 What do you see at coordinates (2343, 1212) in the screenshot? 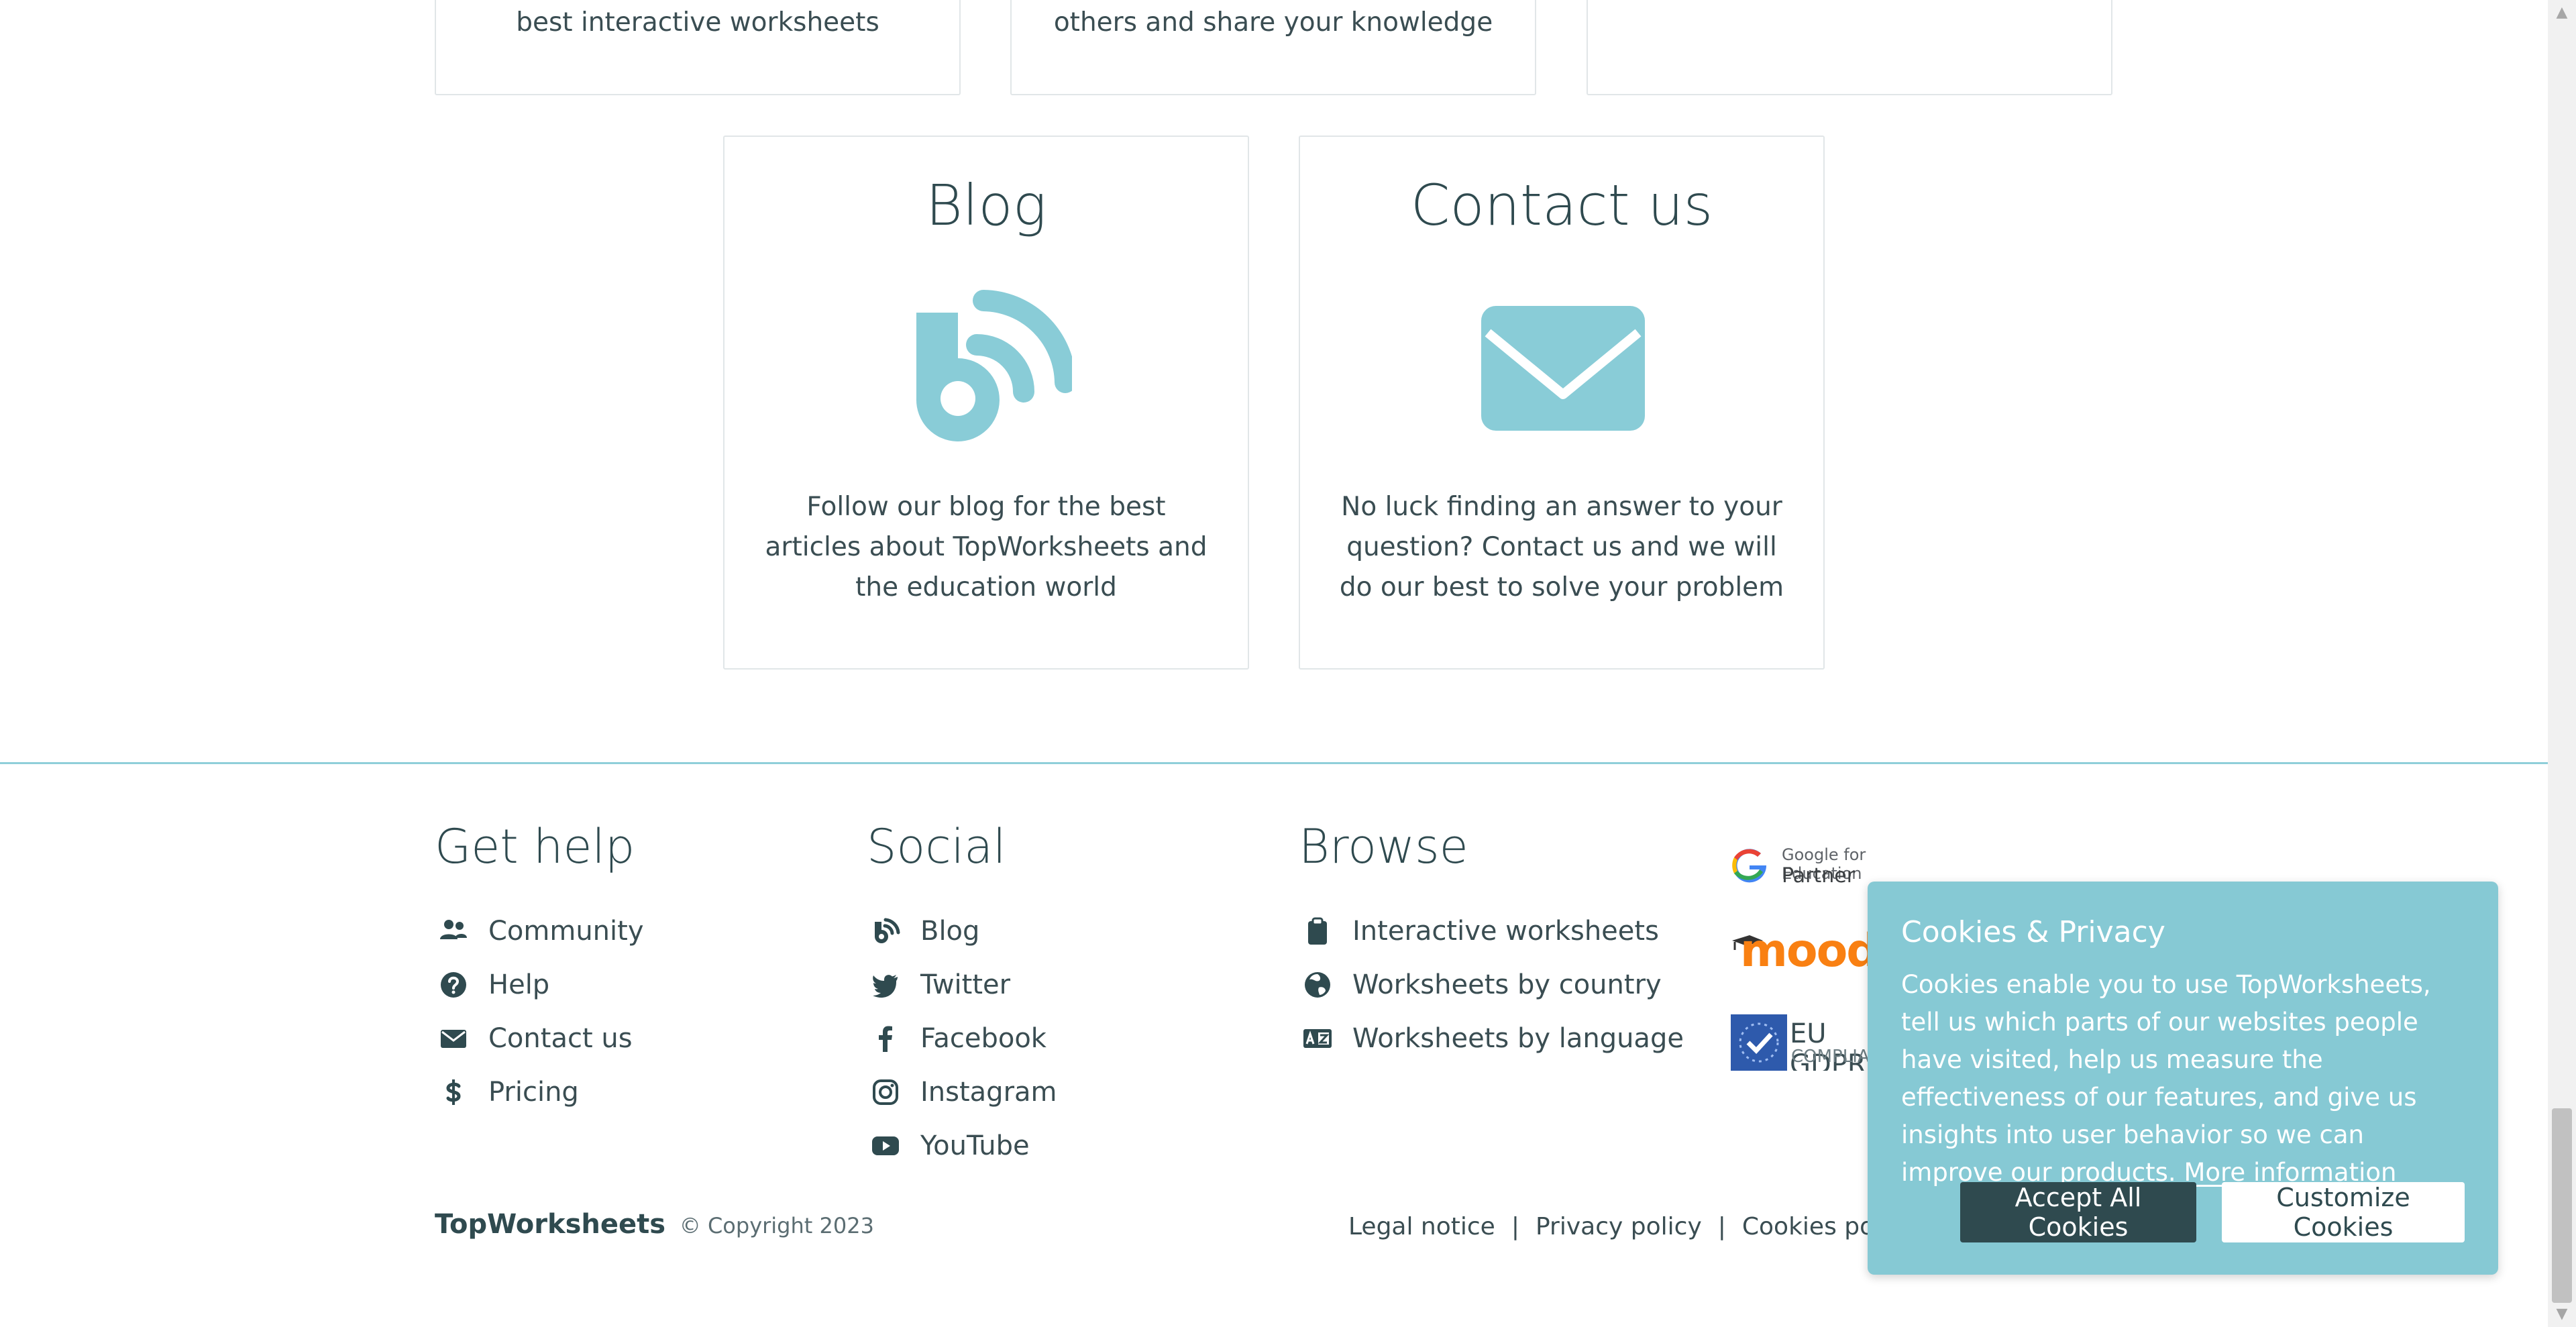
I see `customize-cookies-button: Customize Cookies` at bounding box center [2343, 1212].